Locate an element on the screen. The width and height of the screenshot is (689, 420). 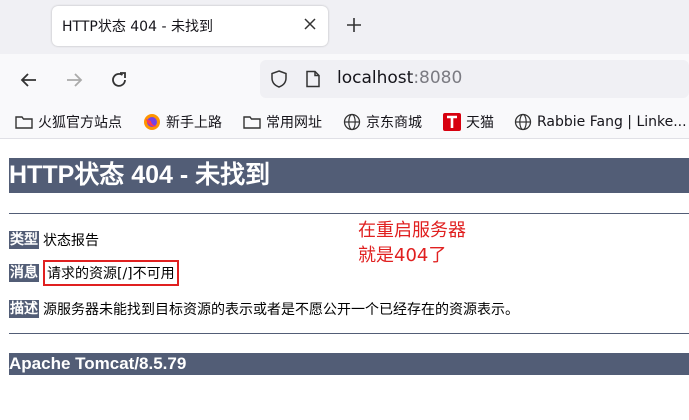
message-row: 消息 请求的资源[/]不可用 is located at coordinates (94, 273).